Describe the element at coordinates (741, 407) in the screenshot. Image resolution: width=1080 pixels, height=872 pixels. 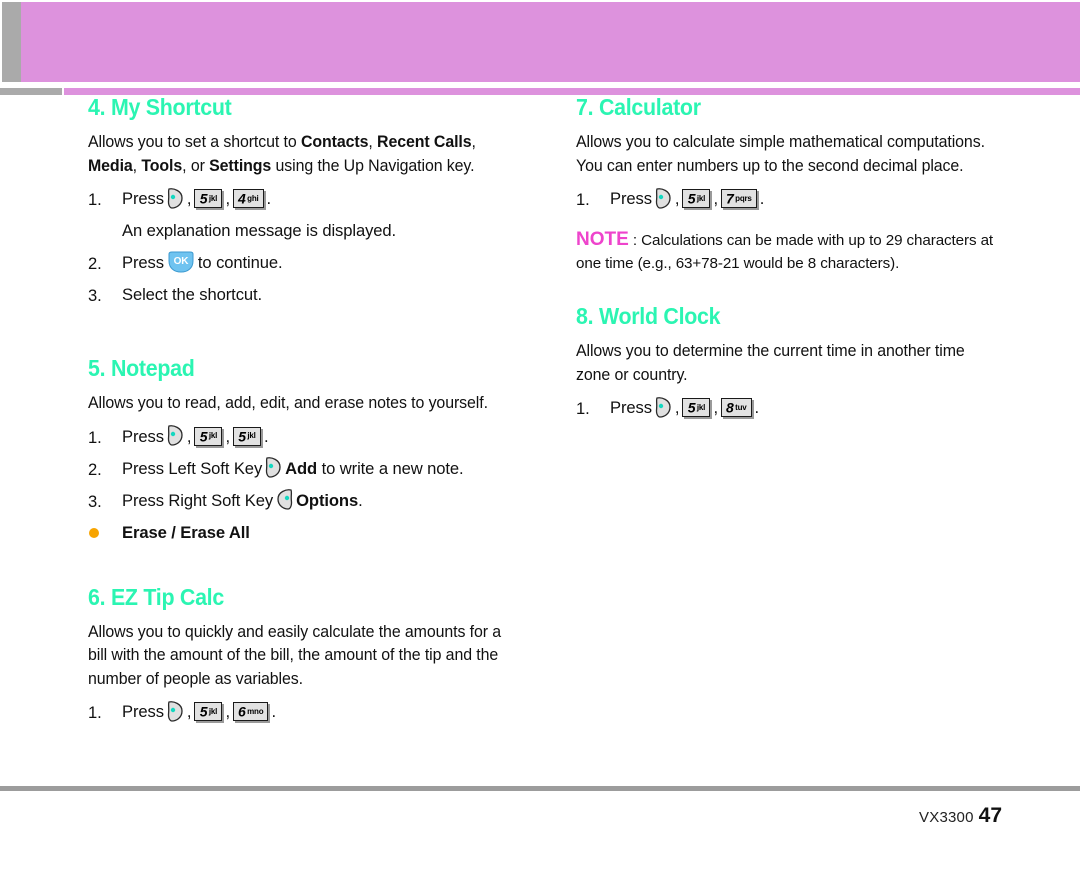
I see `keycap-8-letters: tuv` at that location.